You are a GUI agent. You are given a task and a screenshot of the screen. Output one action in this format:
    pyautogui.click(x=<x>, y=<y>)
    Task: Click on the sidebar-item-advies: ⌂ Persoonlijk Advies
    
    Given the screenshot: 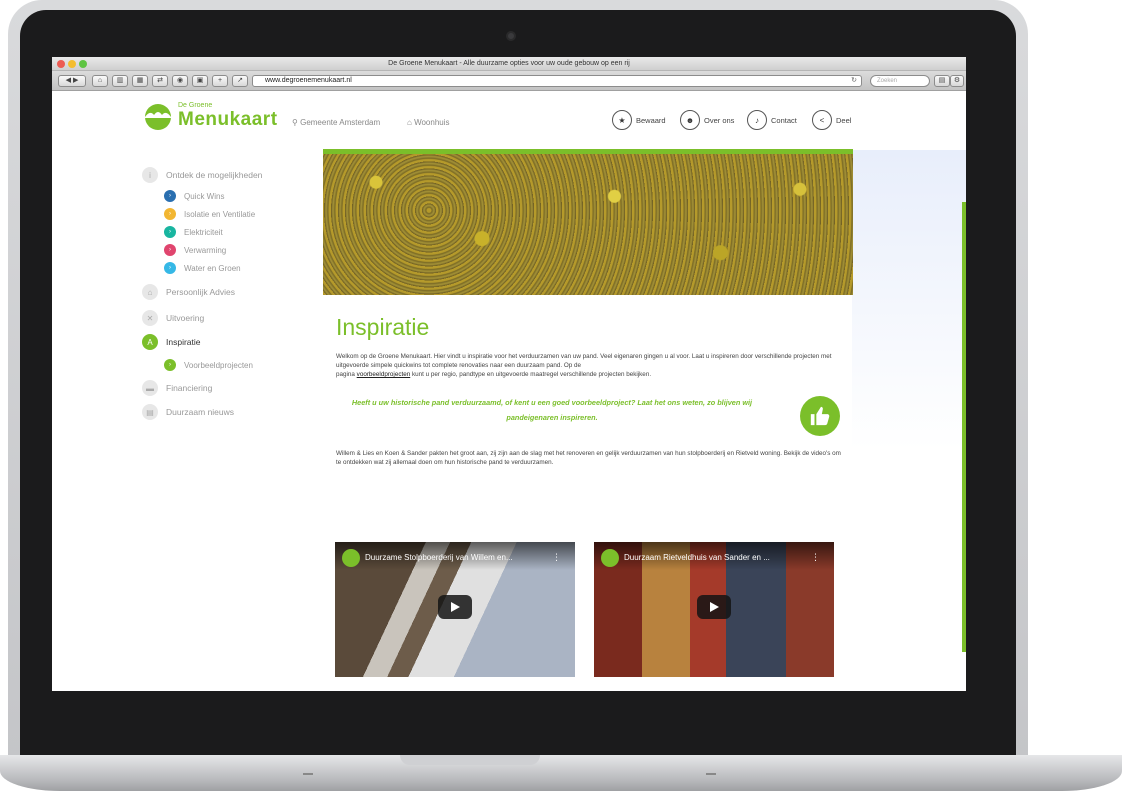 What is the action you would take?
    pyautogui.click(x=188, y=292)
    